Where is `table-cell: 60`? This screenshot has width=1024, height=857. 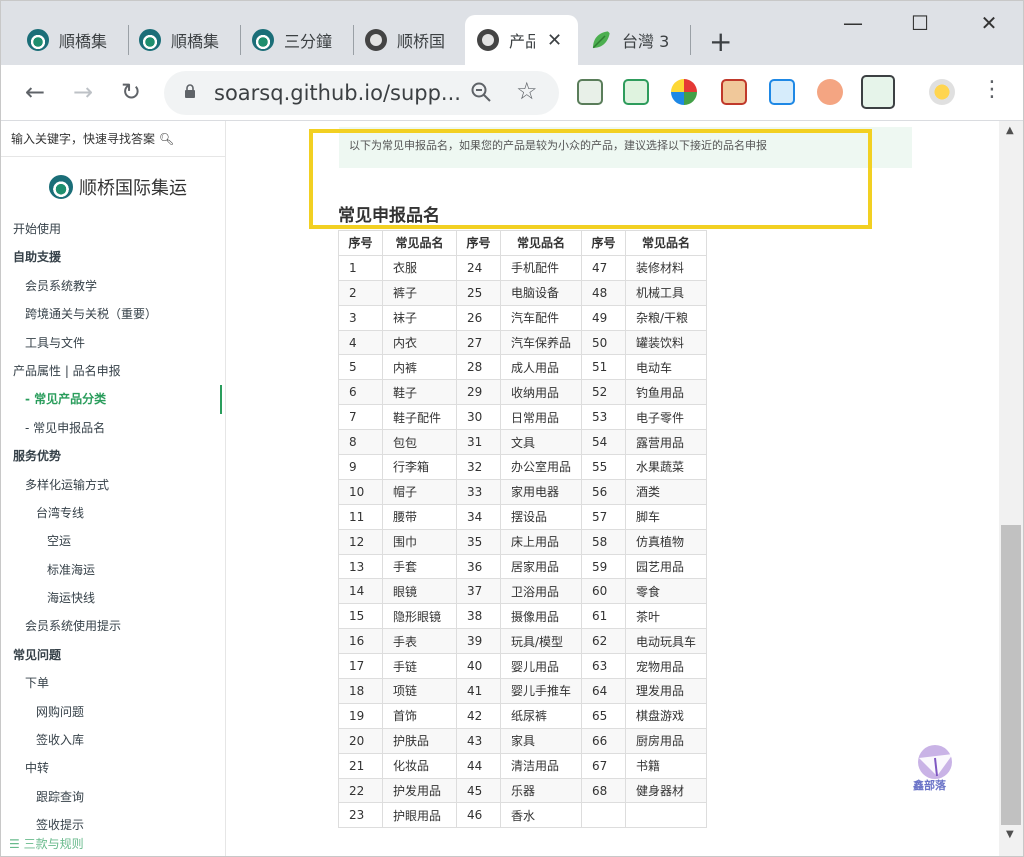
table-cell: 60 is located at coordinates (604, 591).